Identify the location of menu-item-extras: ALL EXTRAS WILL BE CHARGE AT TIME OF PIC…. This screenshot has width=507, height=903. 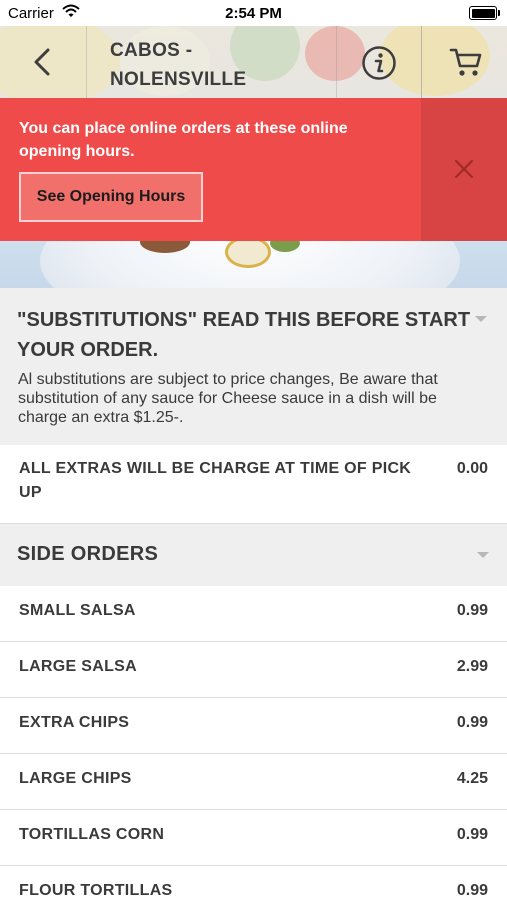
(253, 484).